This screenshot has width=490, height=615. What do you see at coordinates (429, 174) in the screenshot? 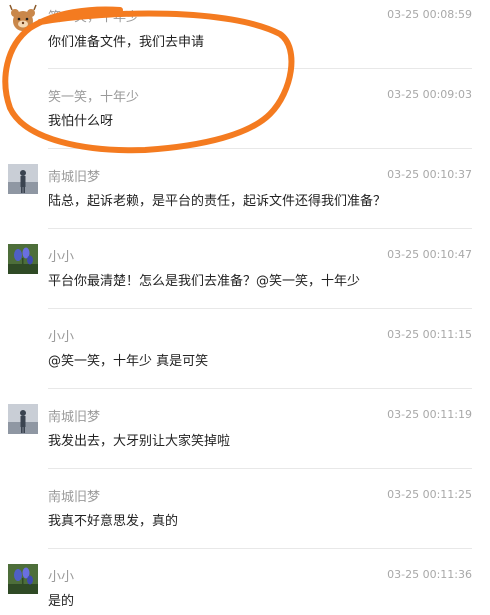
I see `message-timestamp: 03-25 00:10:37` at bounding box center [429, 174].